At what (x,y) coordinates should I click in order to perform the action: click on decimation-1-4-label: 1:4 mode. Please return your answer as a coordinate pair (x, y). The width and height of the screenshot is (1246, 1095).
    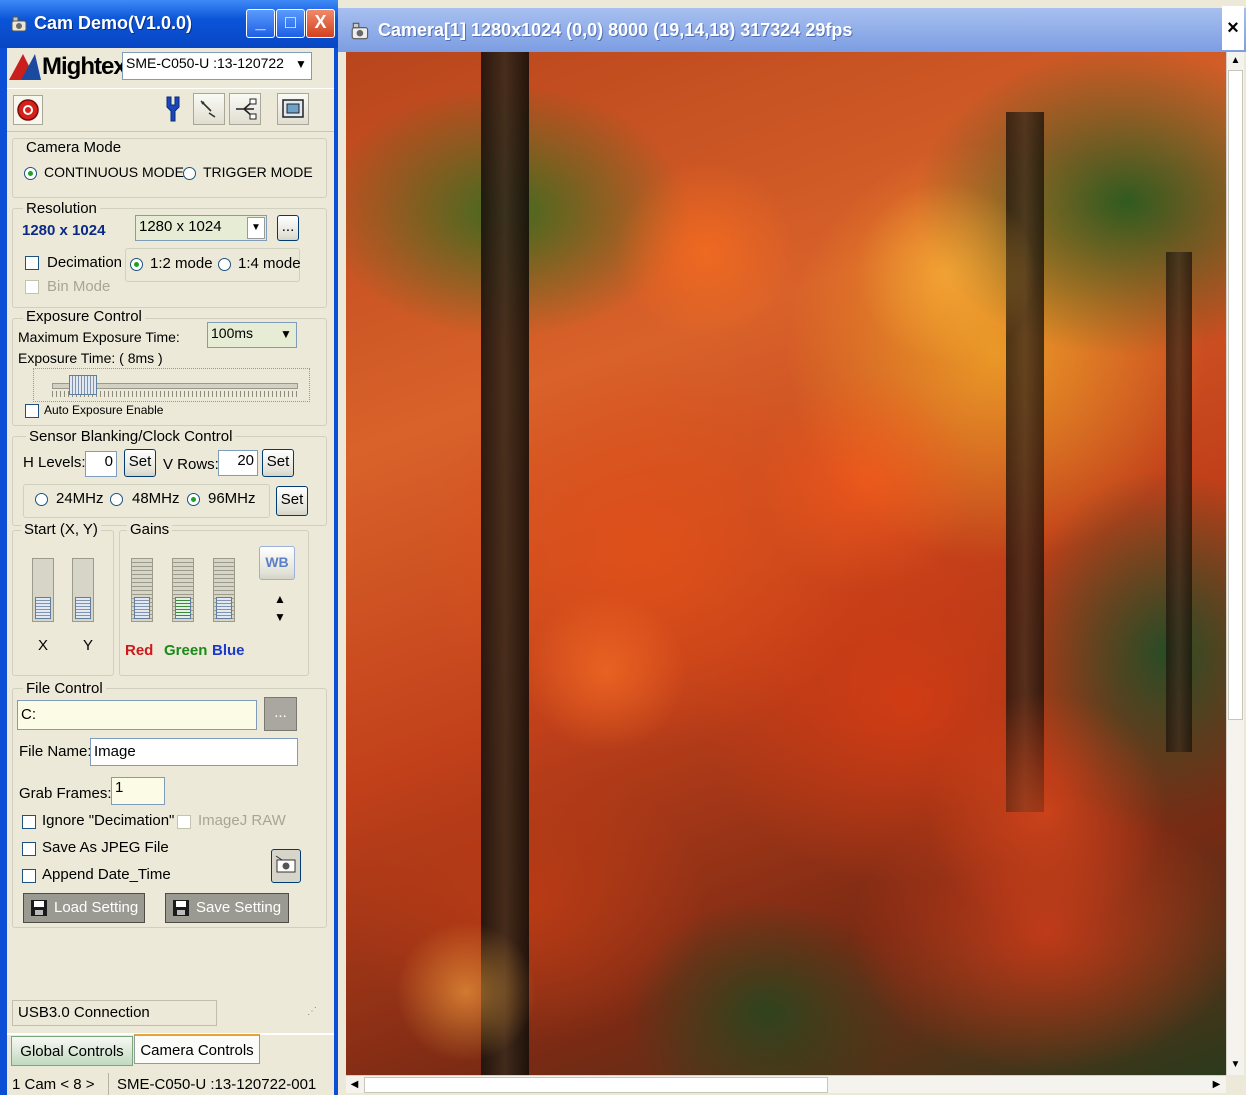
    Looking at the image, I should click on (269, 263).